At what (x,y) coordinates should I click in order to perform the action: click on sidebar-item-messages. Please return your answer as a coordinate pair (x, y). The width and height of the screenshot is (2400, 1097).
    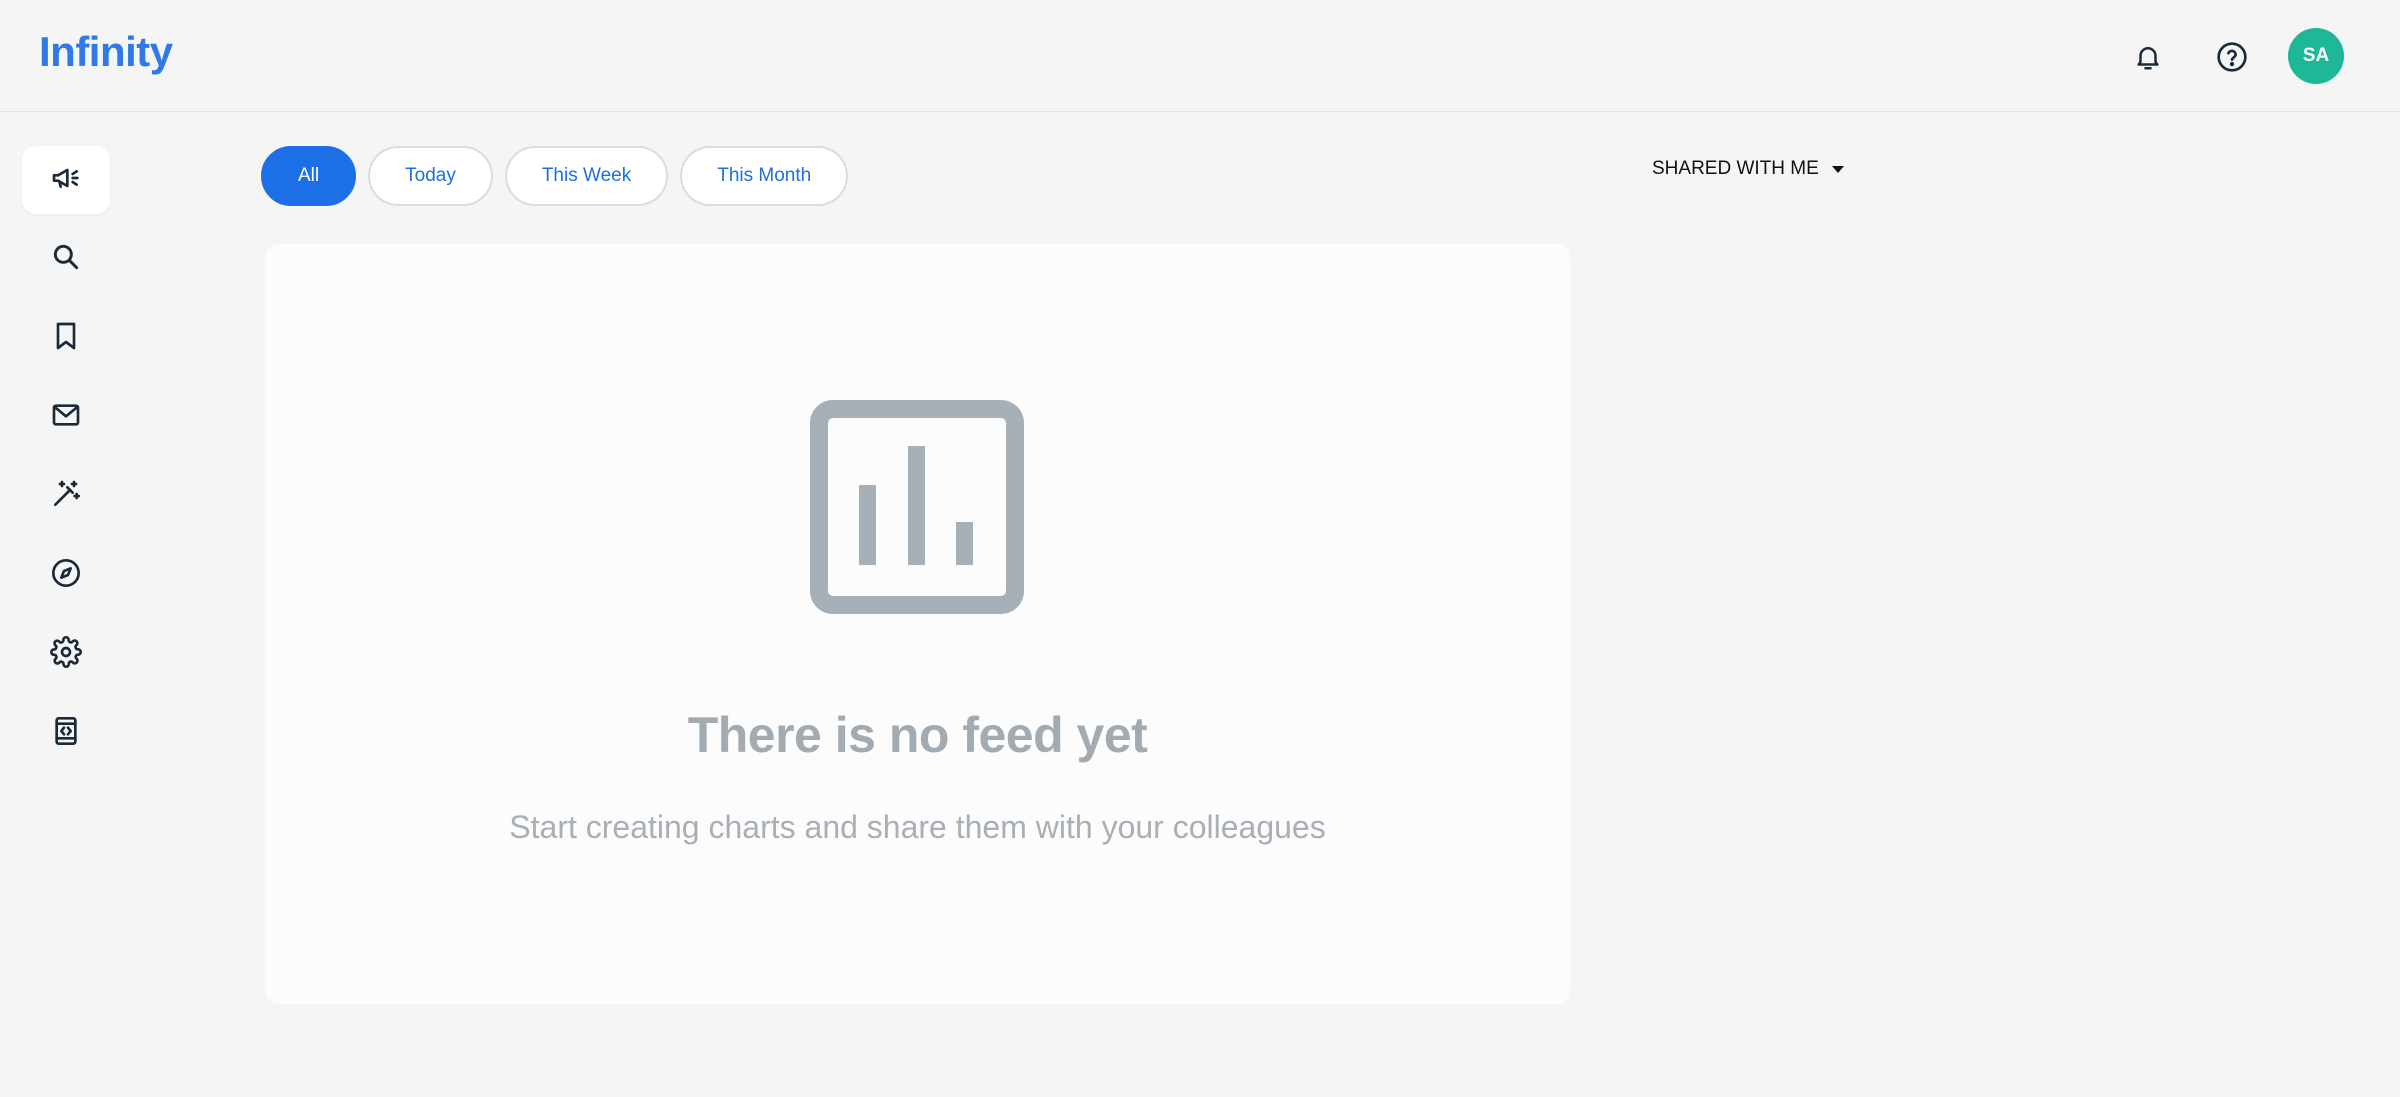
    Looking at the image, I should click on (66, 417).